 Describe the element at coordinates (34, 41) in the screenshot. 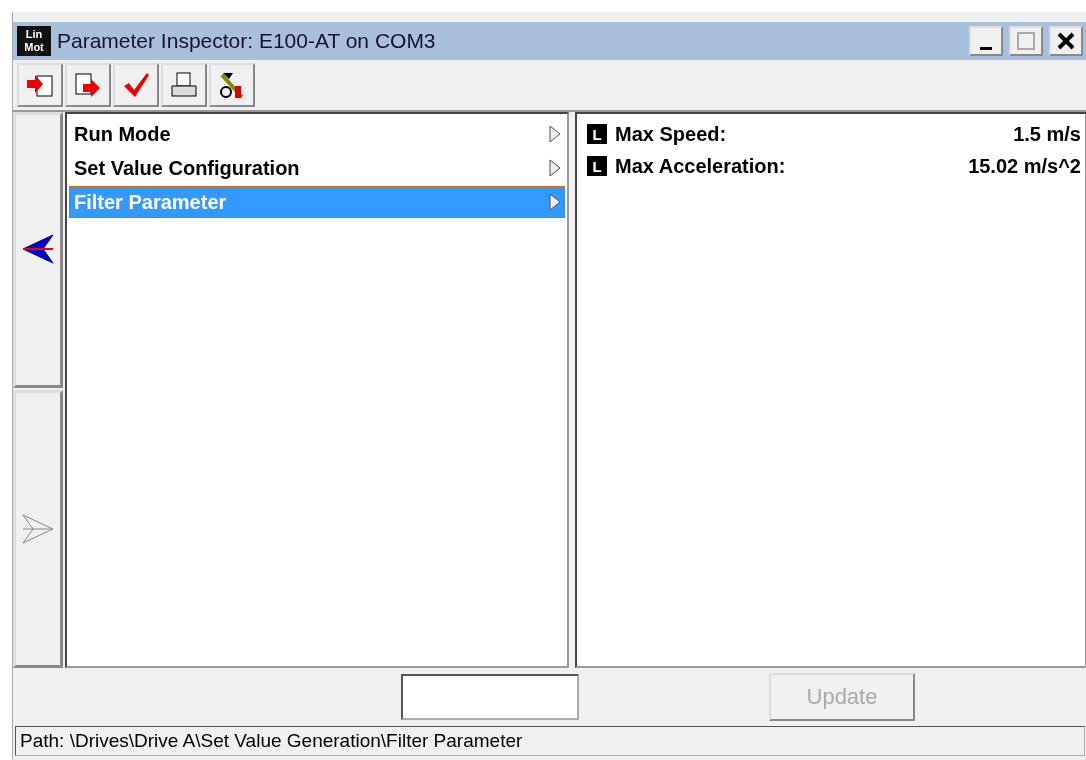

I see `app-logo: Lin Mot` at that location.